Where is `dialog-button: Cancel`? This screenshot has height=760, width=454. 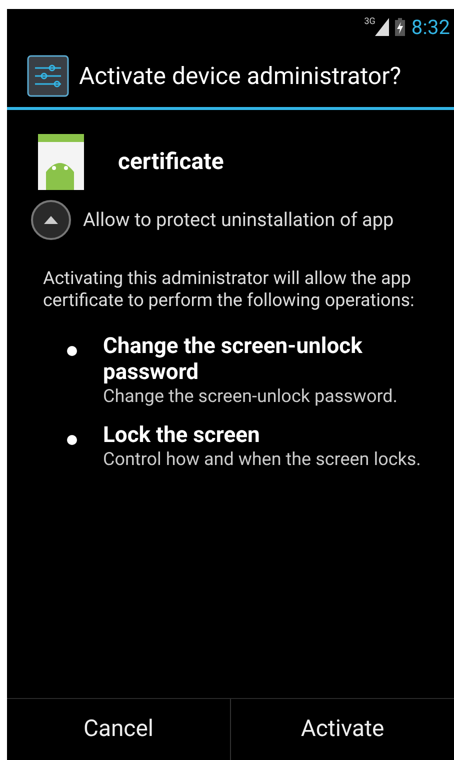
dialog-button: Cancel is located at coordinates (118, 729).